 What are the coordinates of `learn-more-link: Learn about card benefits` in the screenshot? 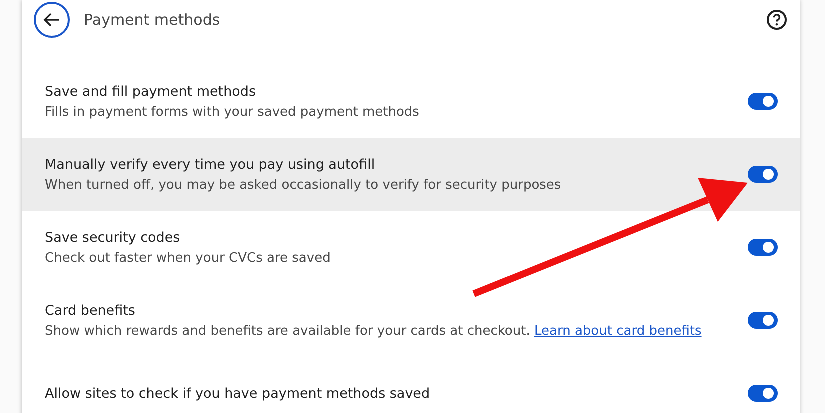 It's located at (618, 331).